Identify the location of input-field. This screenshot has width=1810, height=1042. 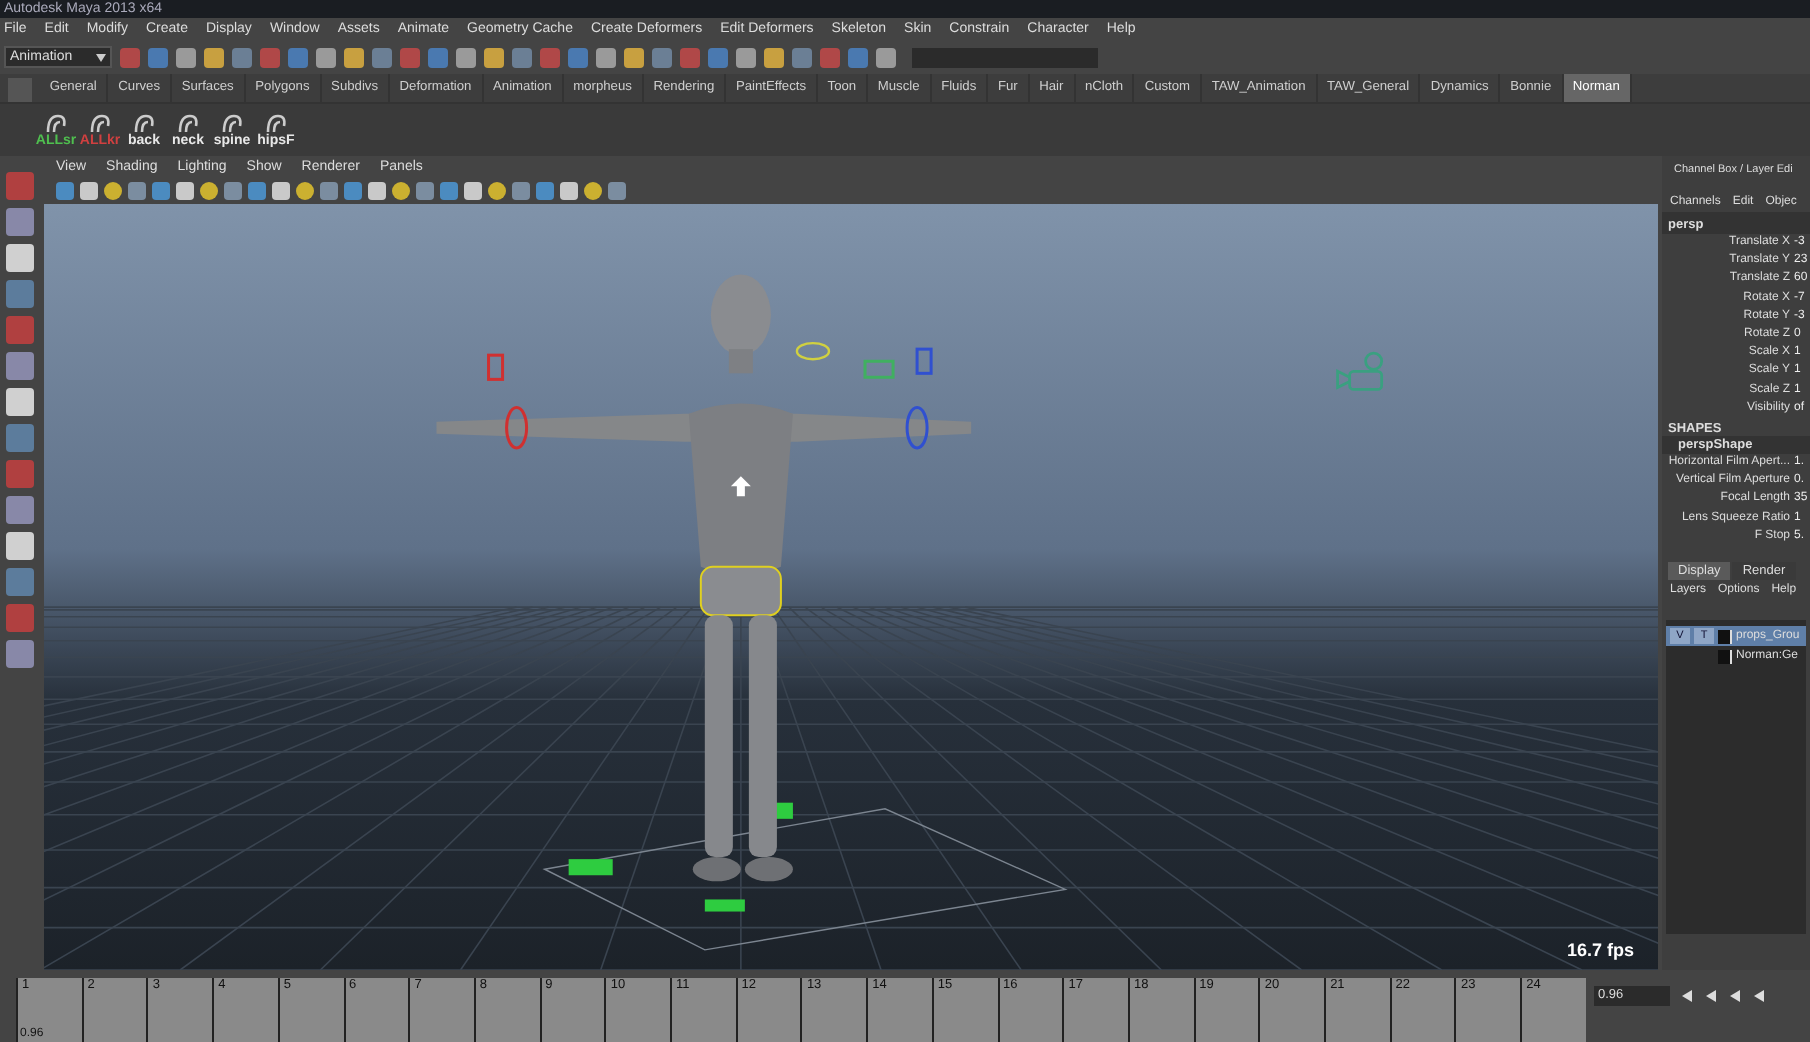
(1005, 57).